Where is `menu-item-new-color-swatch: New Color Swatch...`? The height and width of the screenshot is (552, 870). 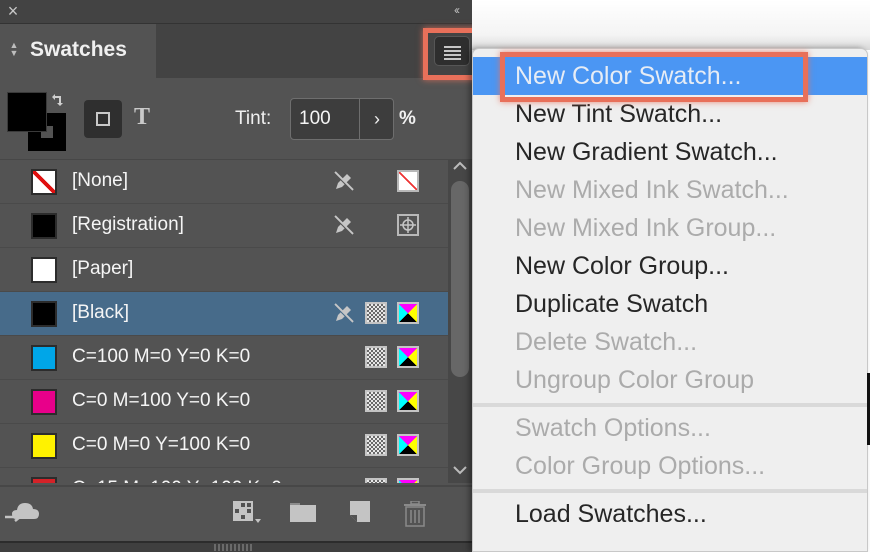
menu-item-new-color-swatch: New Color Swatch... is located at coordinates (670, 76).